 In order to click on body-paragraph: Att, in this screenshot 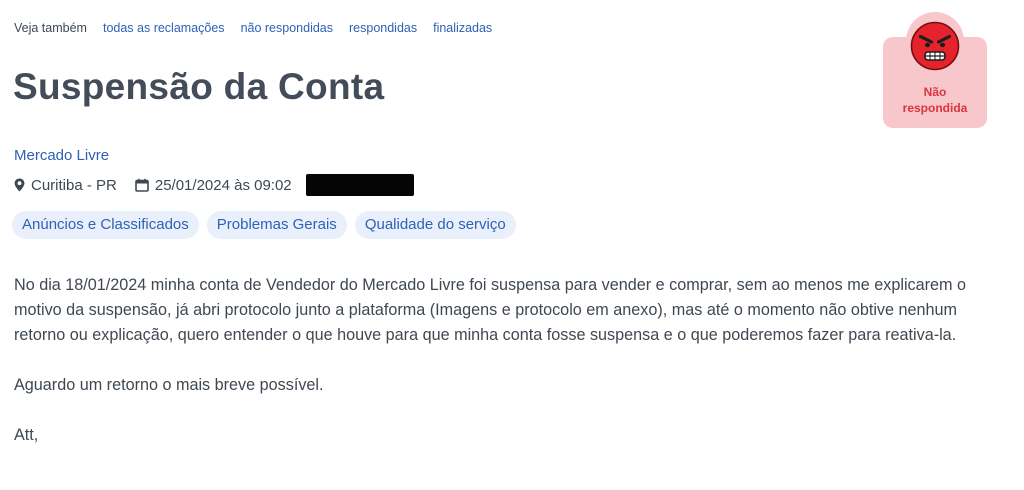, I will do `click(26, 435)`.